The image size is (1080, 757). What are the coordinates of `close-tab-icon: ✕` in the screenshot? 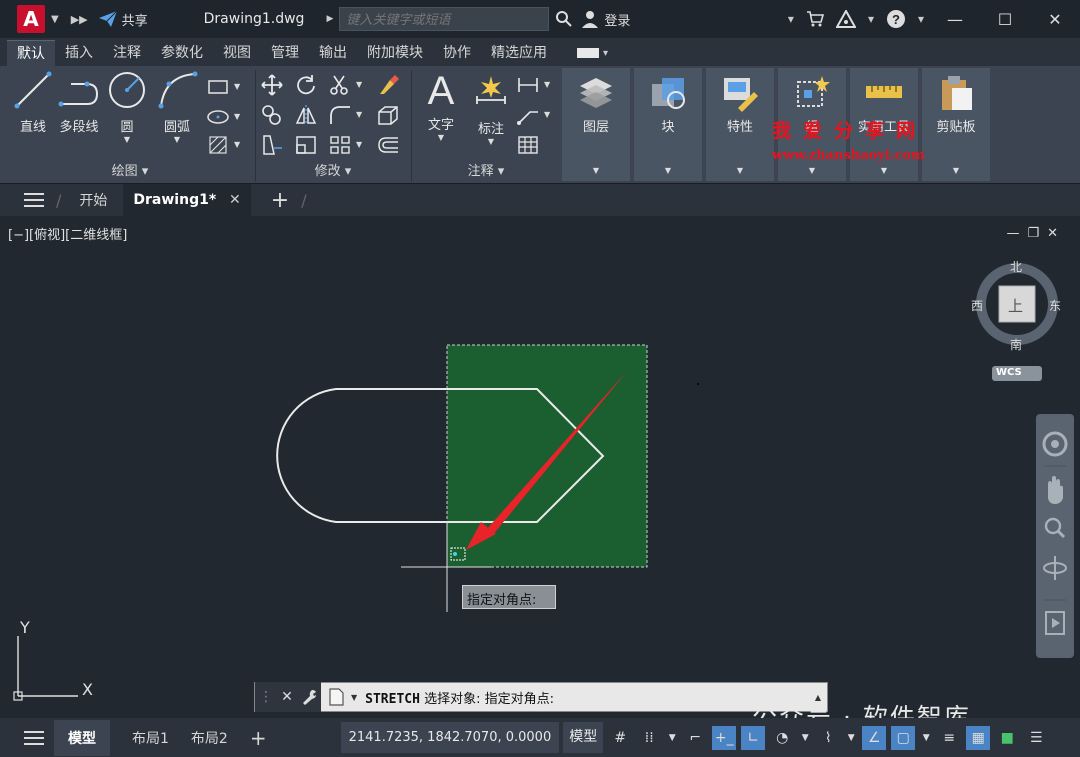 It's located at (235, 200).